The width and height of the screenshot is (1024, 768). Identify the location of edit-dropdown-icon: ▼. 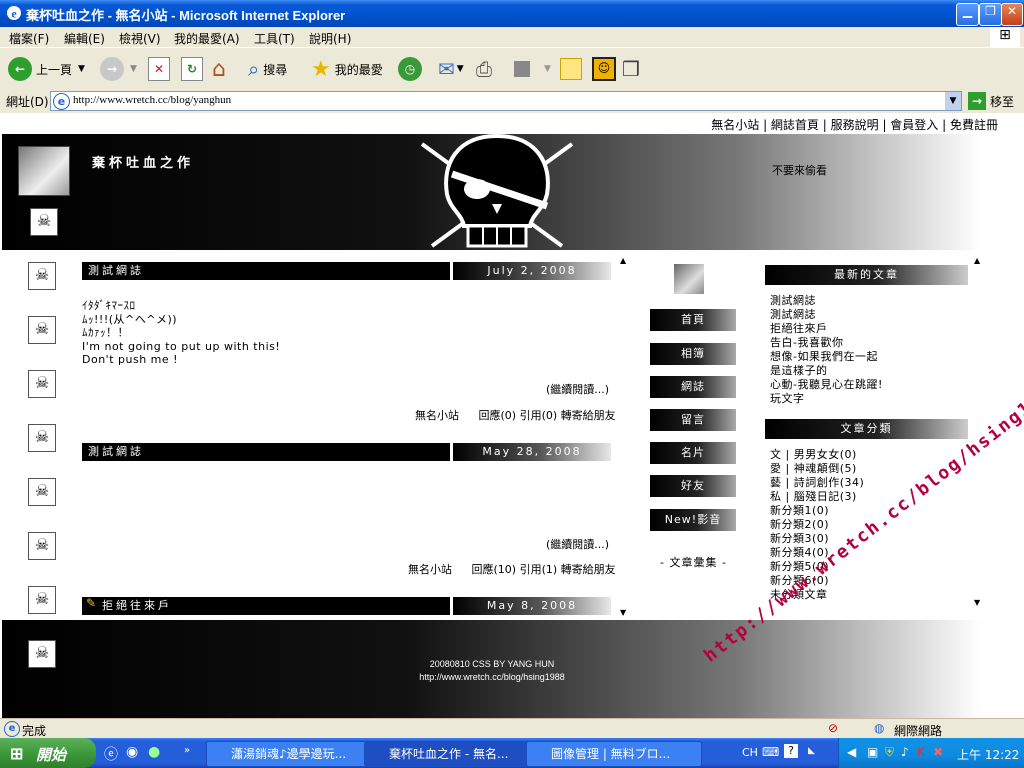
(547, 69).